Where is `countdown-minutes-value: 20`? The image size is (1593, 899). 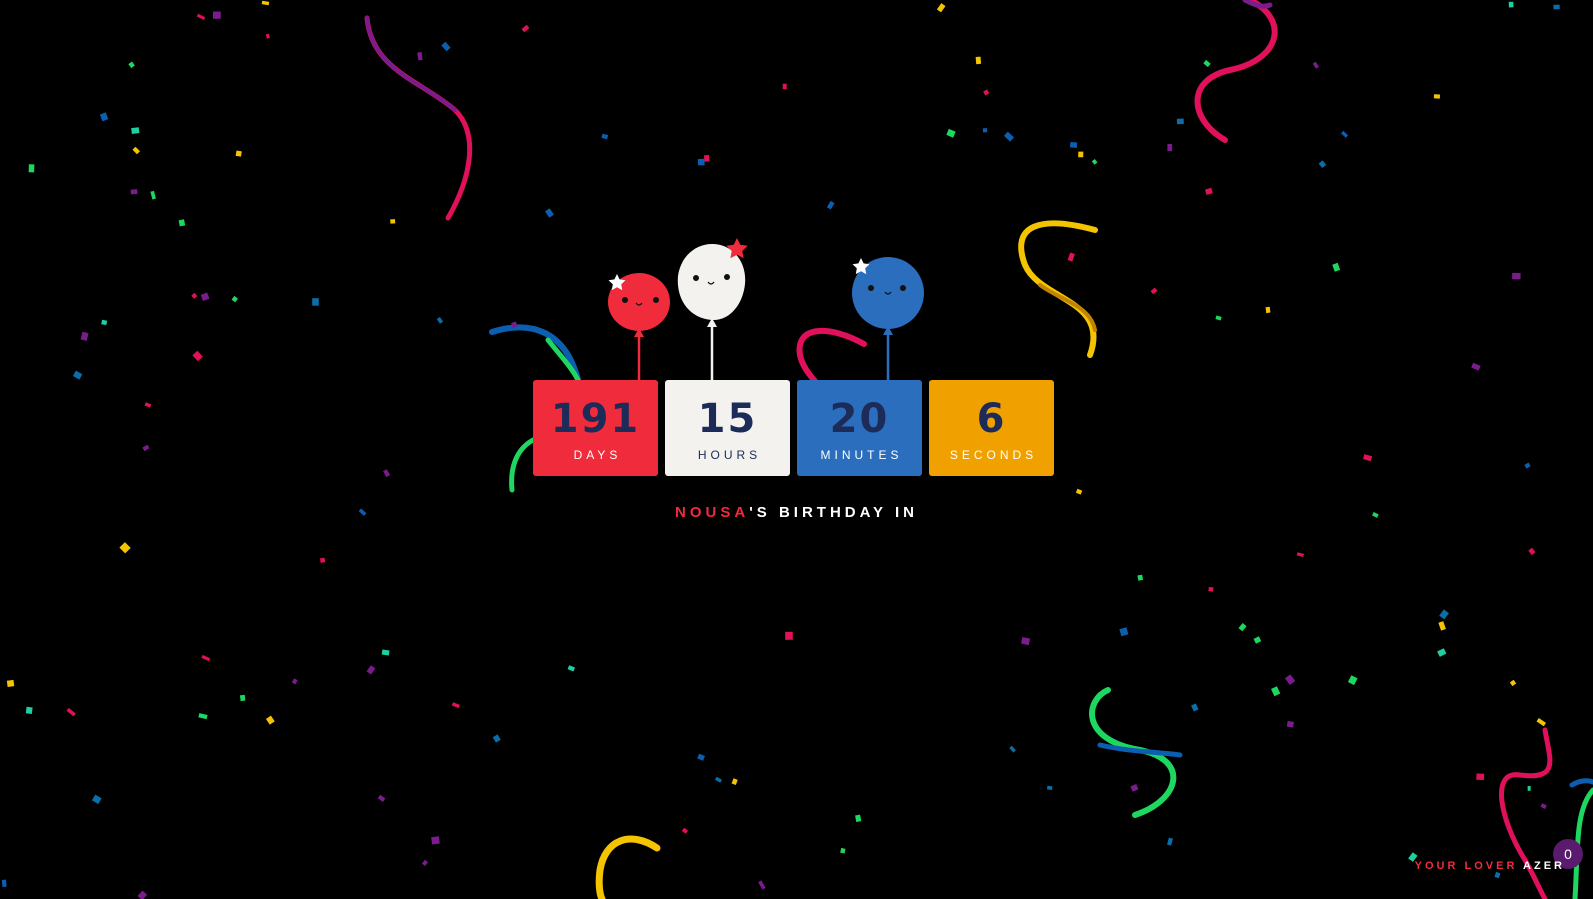 countdown-minutes-value: 20 is located at coordinates (859, 418).